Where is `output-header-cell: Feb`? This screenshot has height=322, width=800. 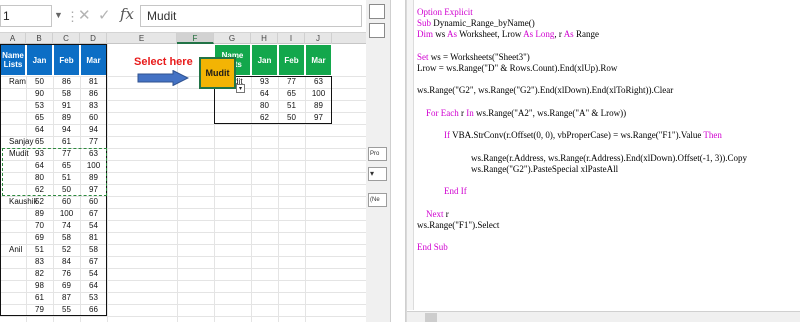 output-header-cell: Feb is located at coordinates (291, 60).